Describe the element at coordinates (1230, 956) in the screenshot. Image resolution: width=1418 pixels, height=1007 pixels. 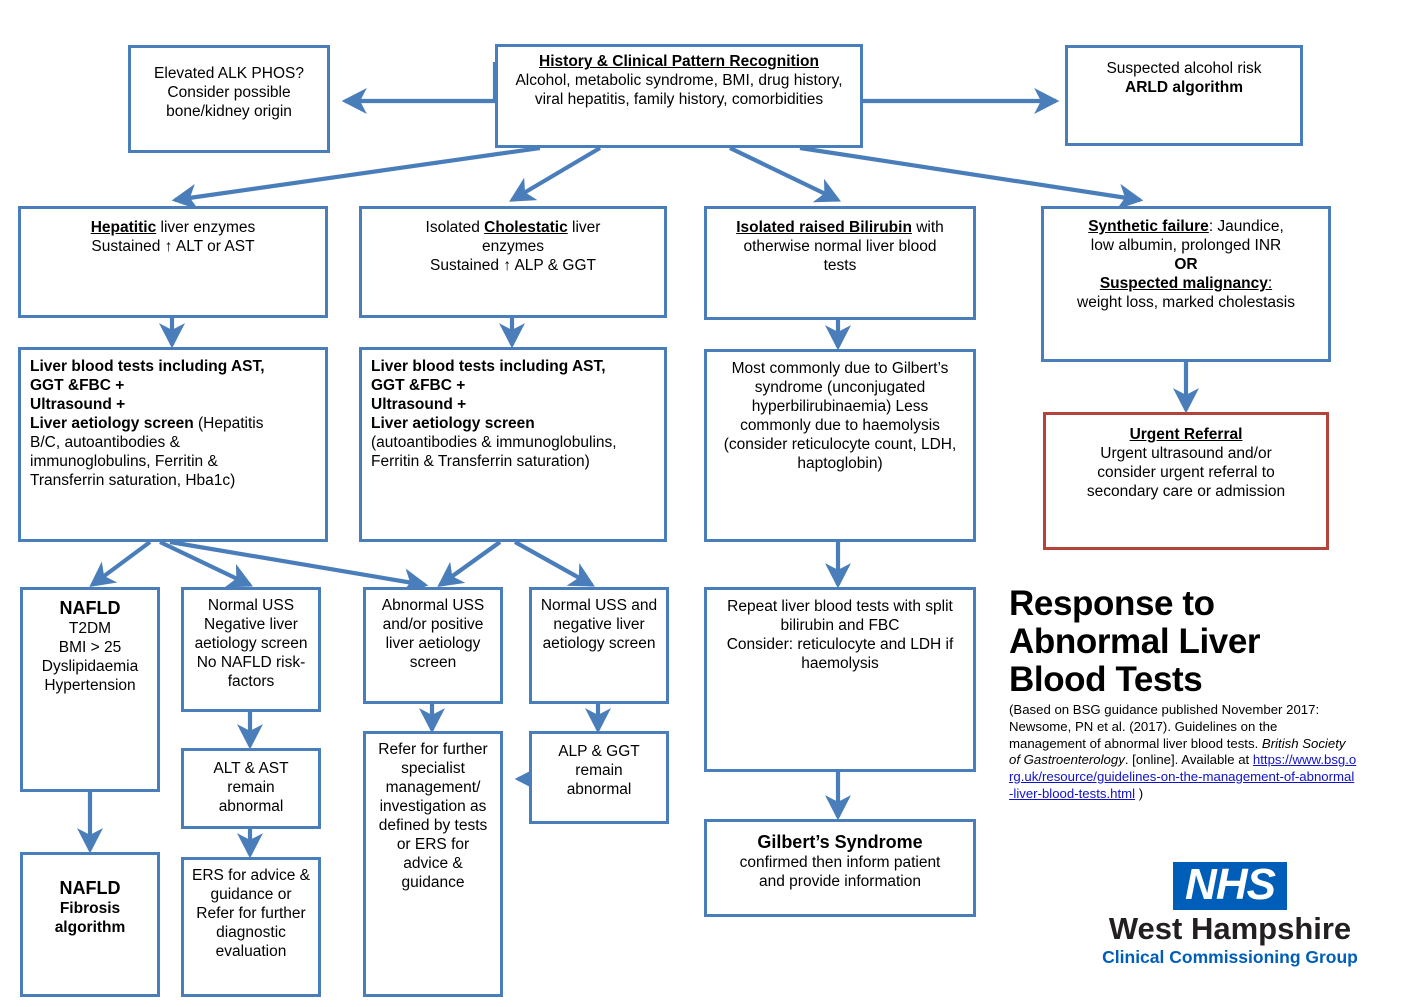
I see `nhs-organisation-subtitle: Clinical Commissioning Group` at that location.